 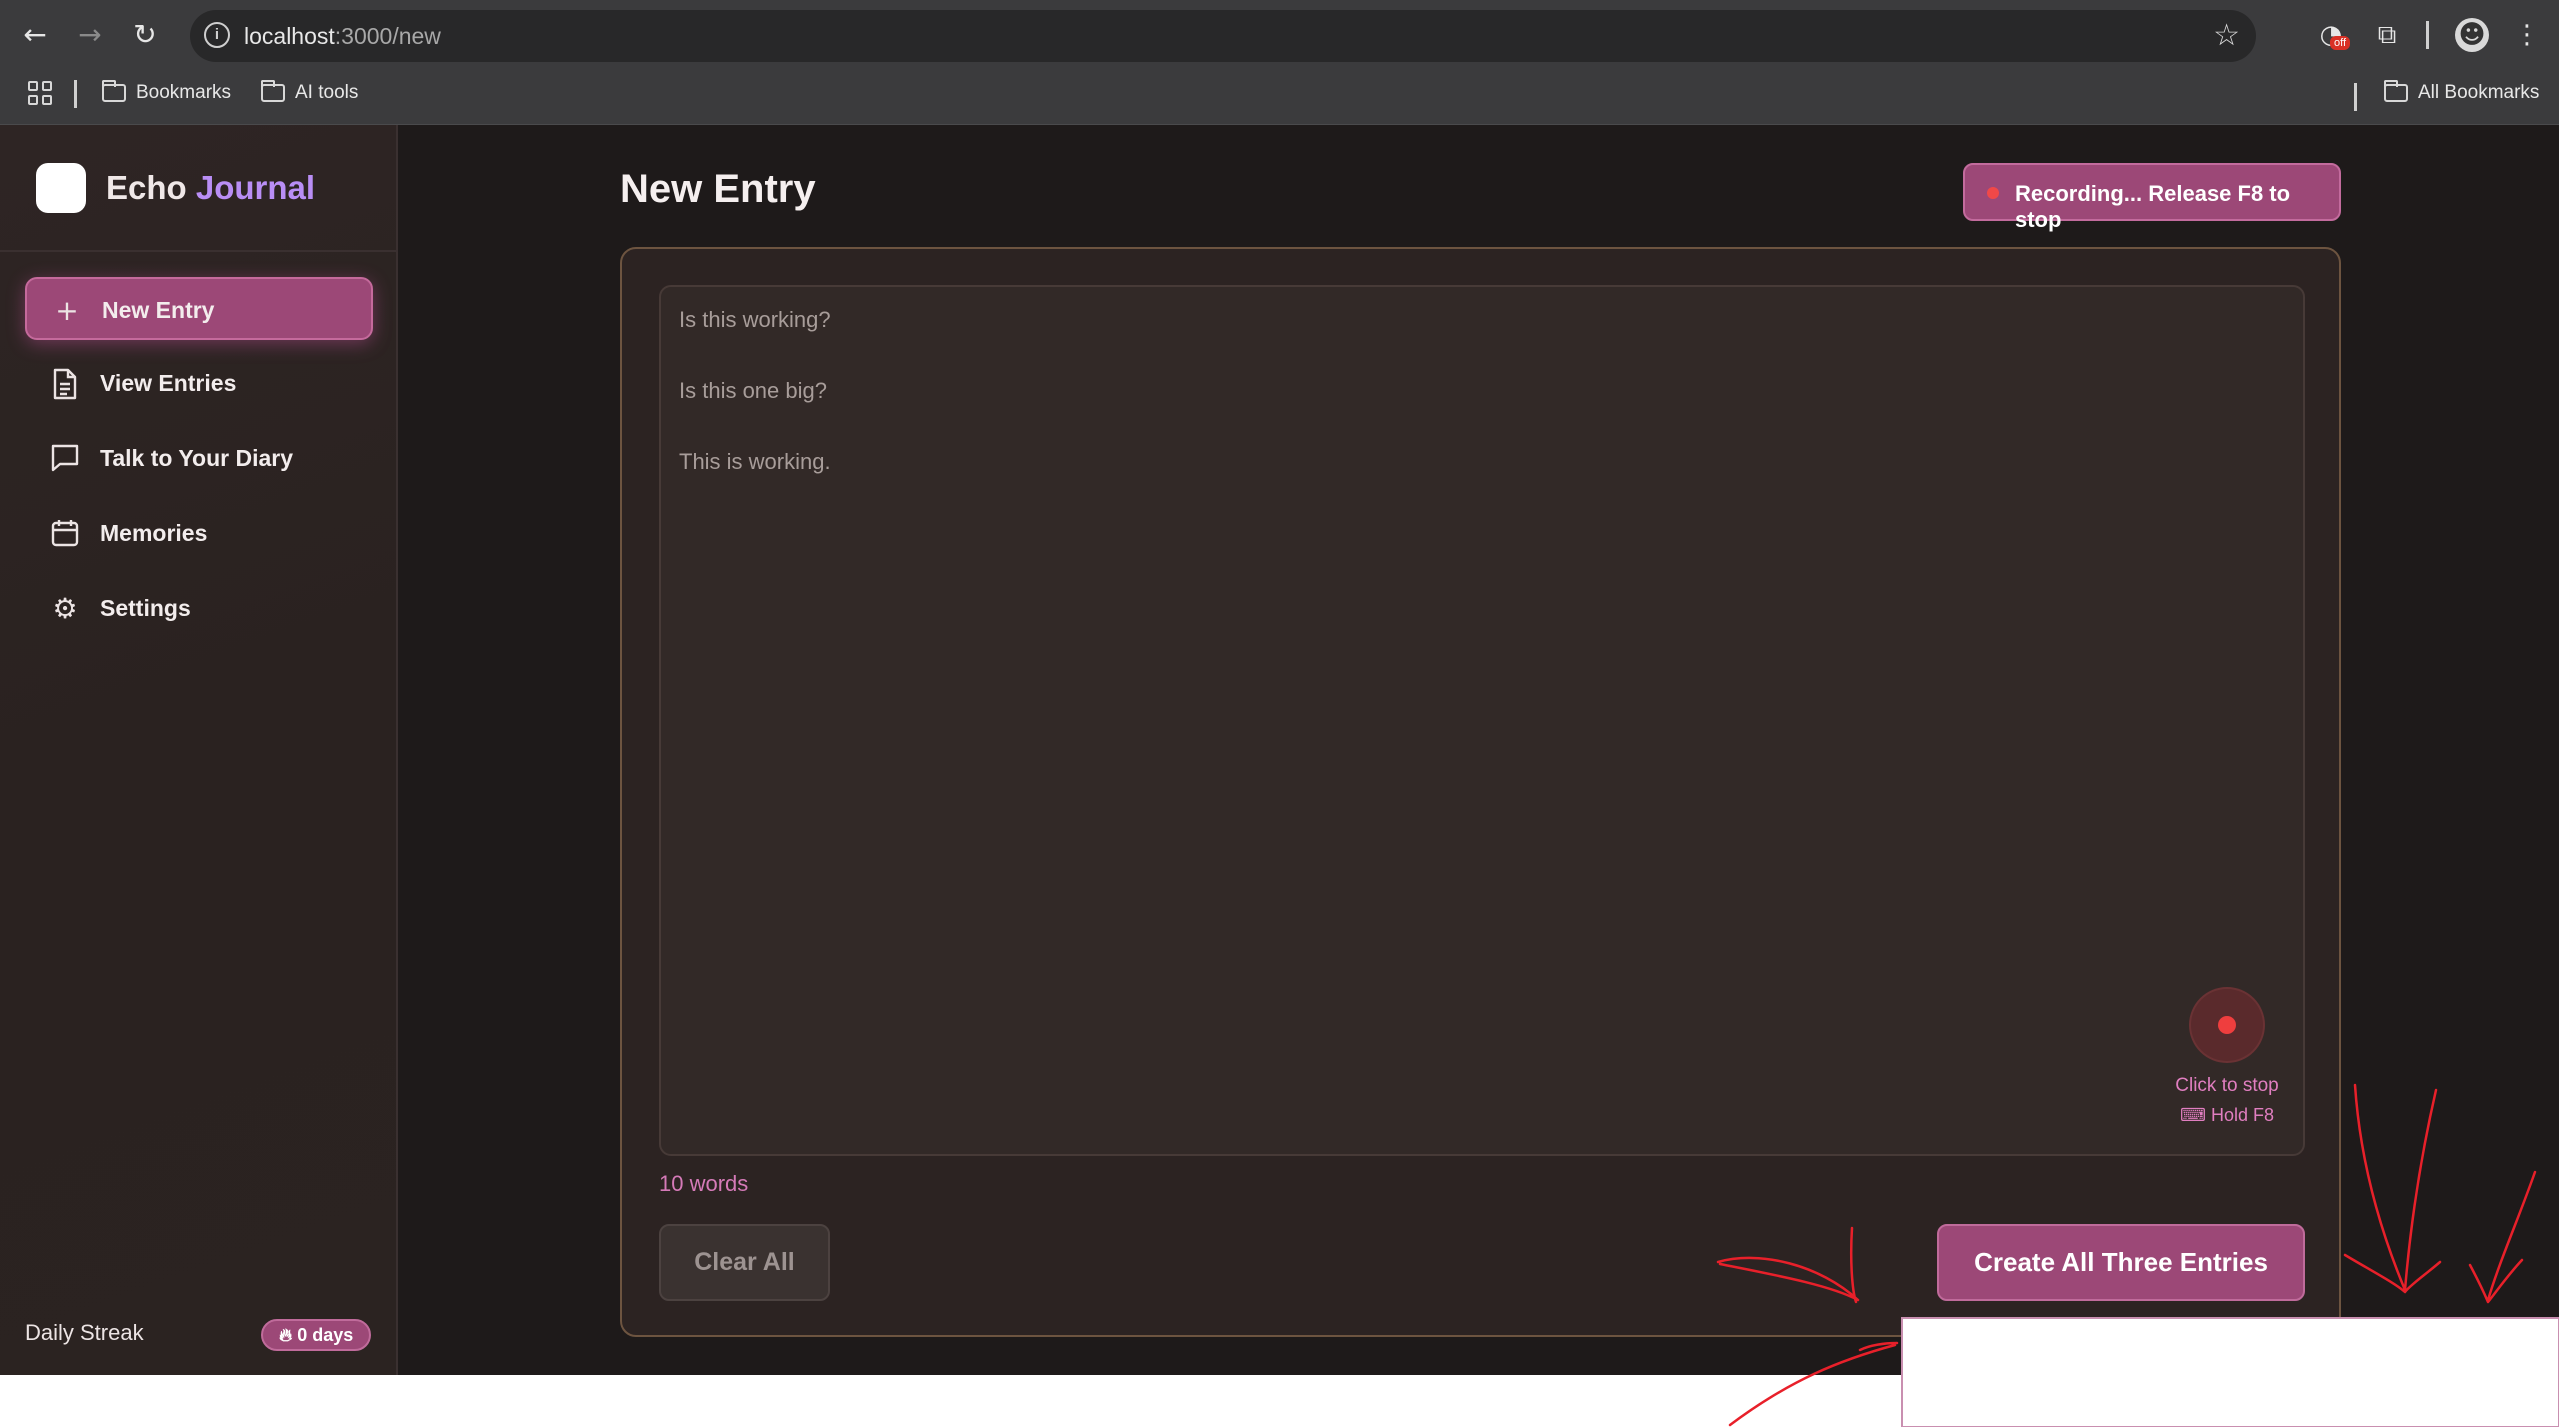 I want to click on recording-status-text: Recording... Release F8 to stop, so click(x=2153, y=206).